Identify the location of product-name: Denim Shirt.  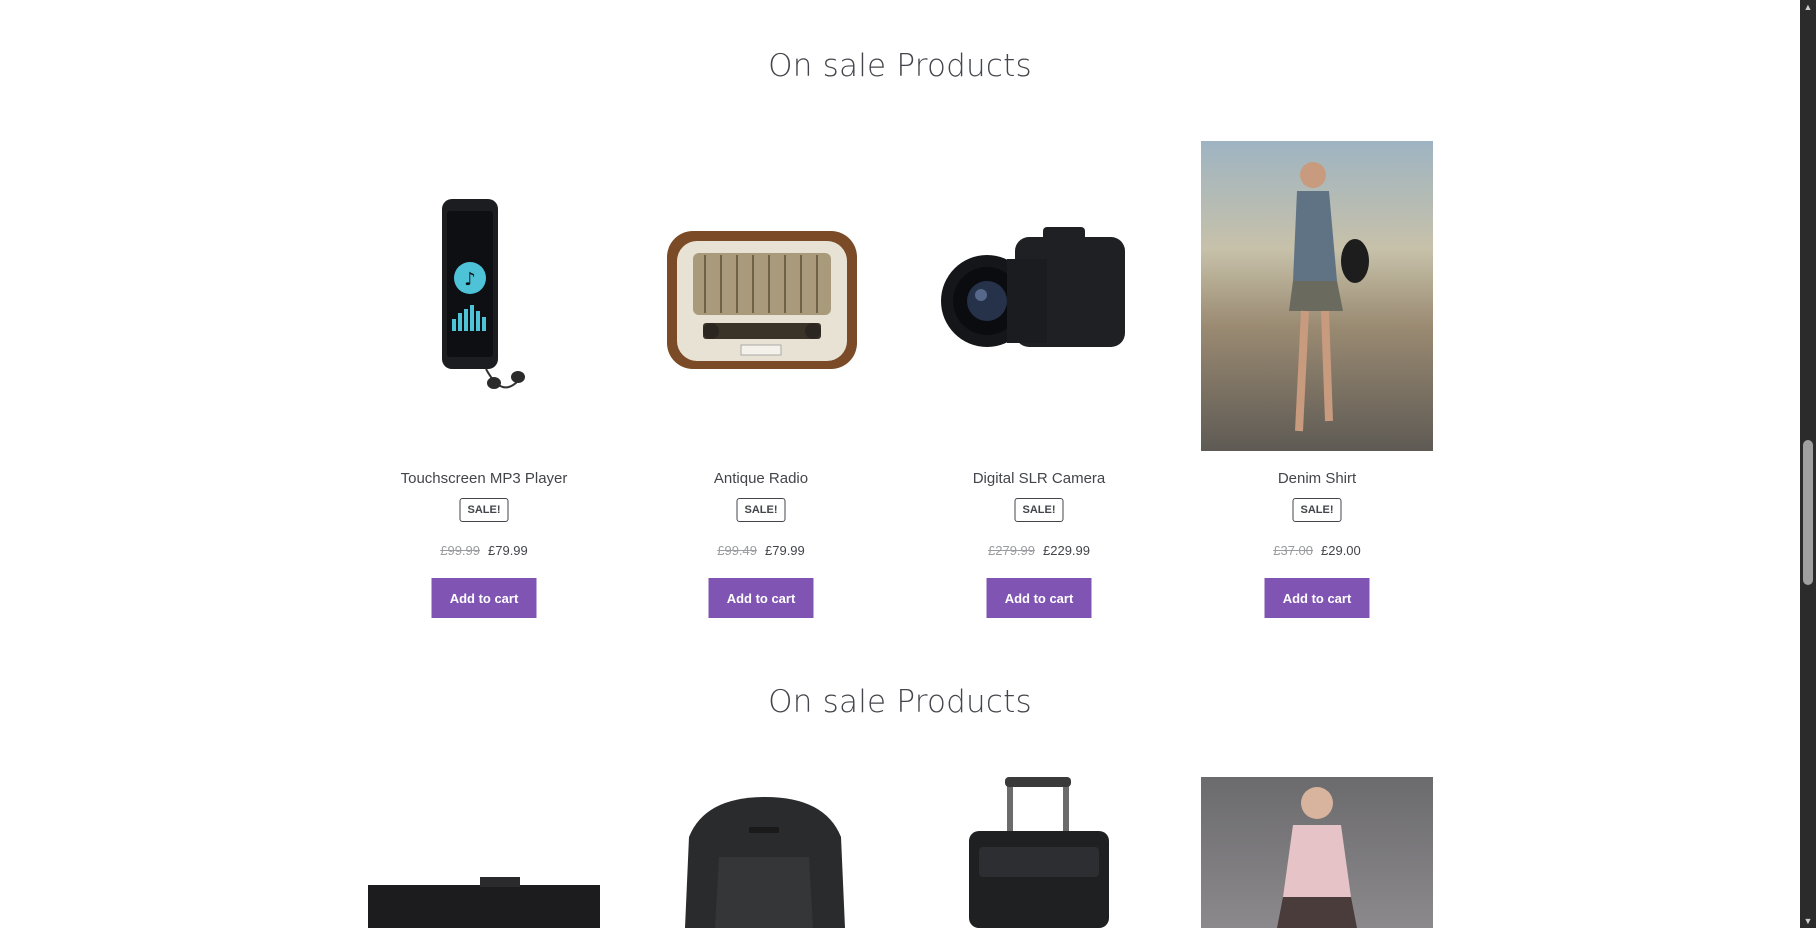
(1317, 478).